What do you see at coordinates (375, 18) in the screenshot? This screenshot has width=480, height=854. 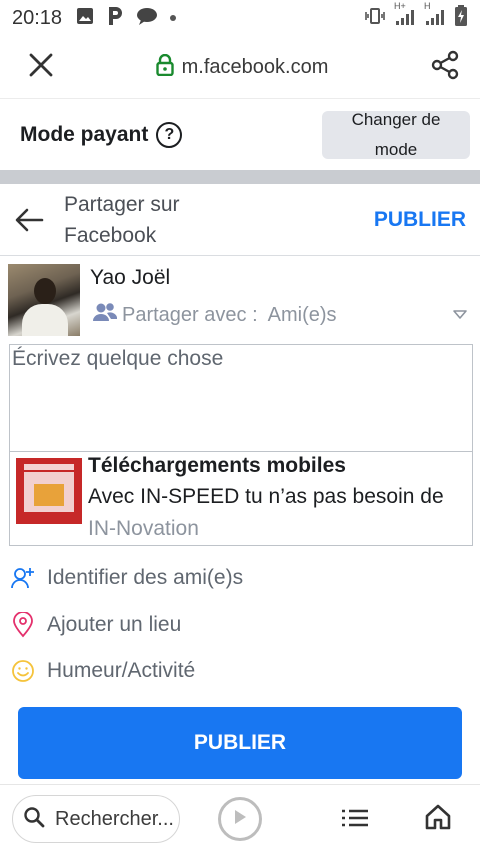 I see `vibrate-icon` at bounding box center [375, 18].